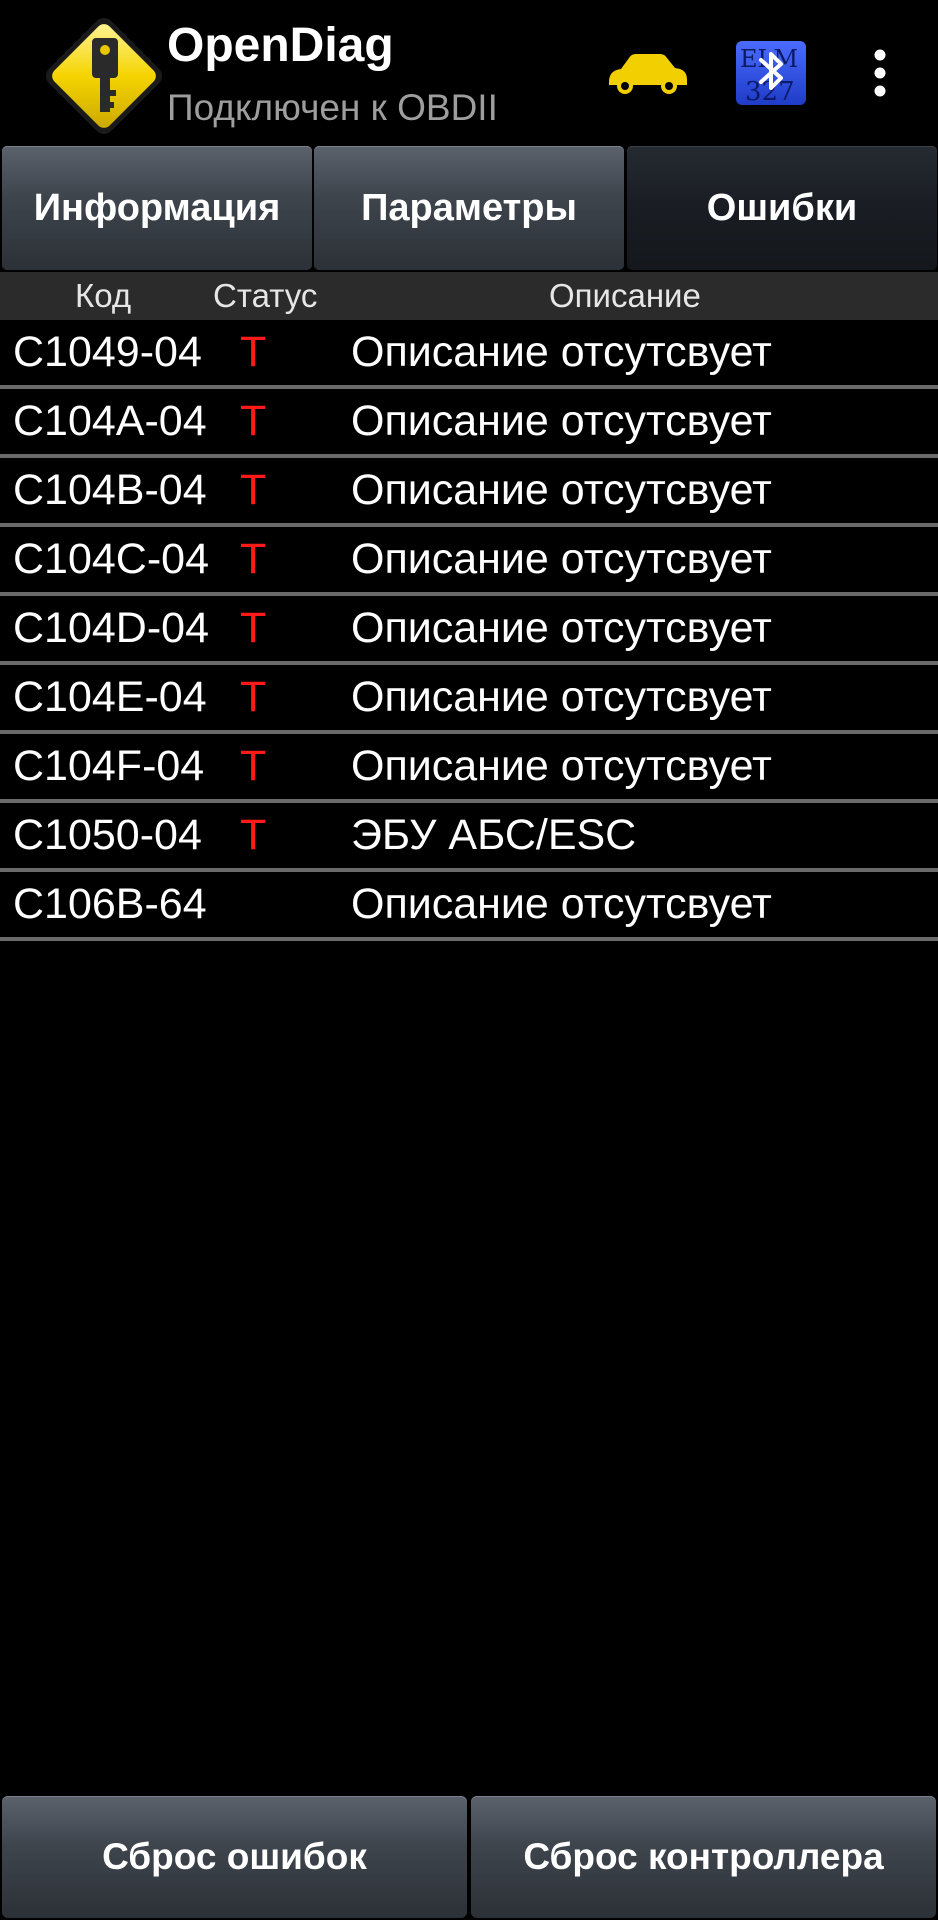 The image size is (938, 1920). I want to click on bluetooth-elm327-icon: ELM 327, so click(771, 73).